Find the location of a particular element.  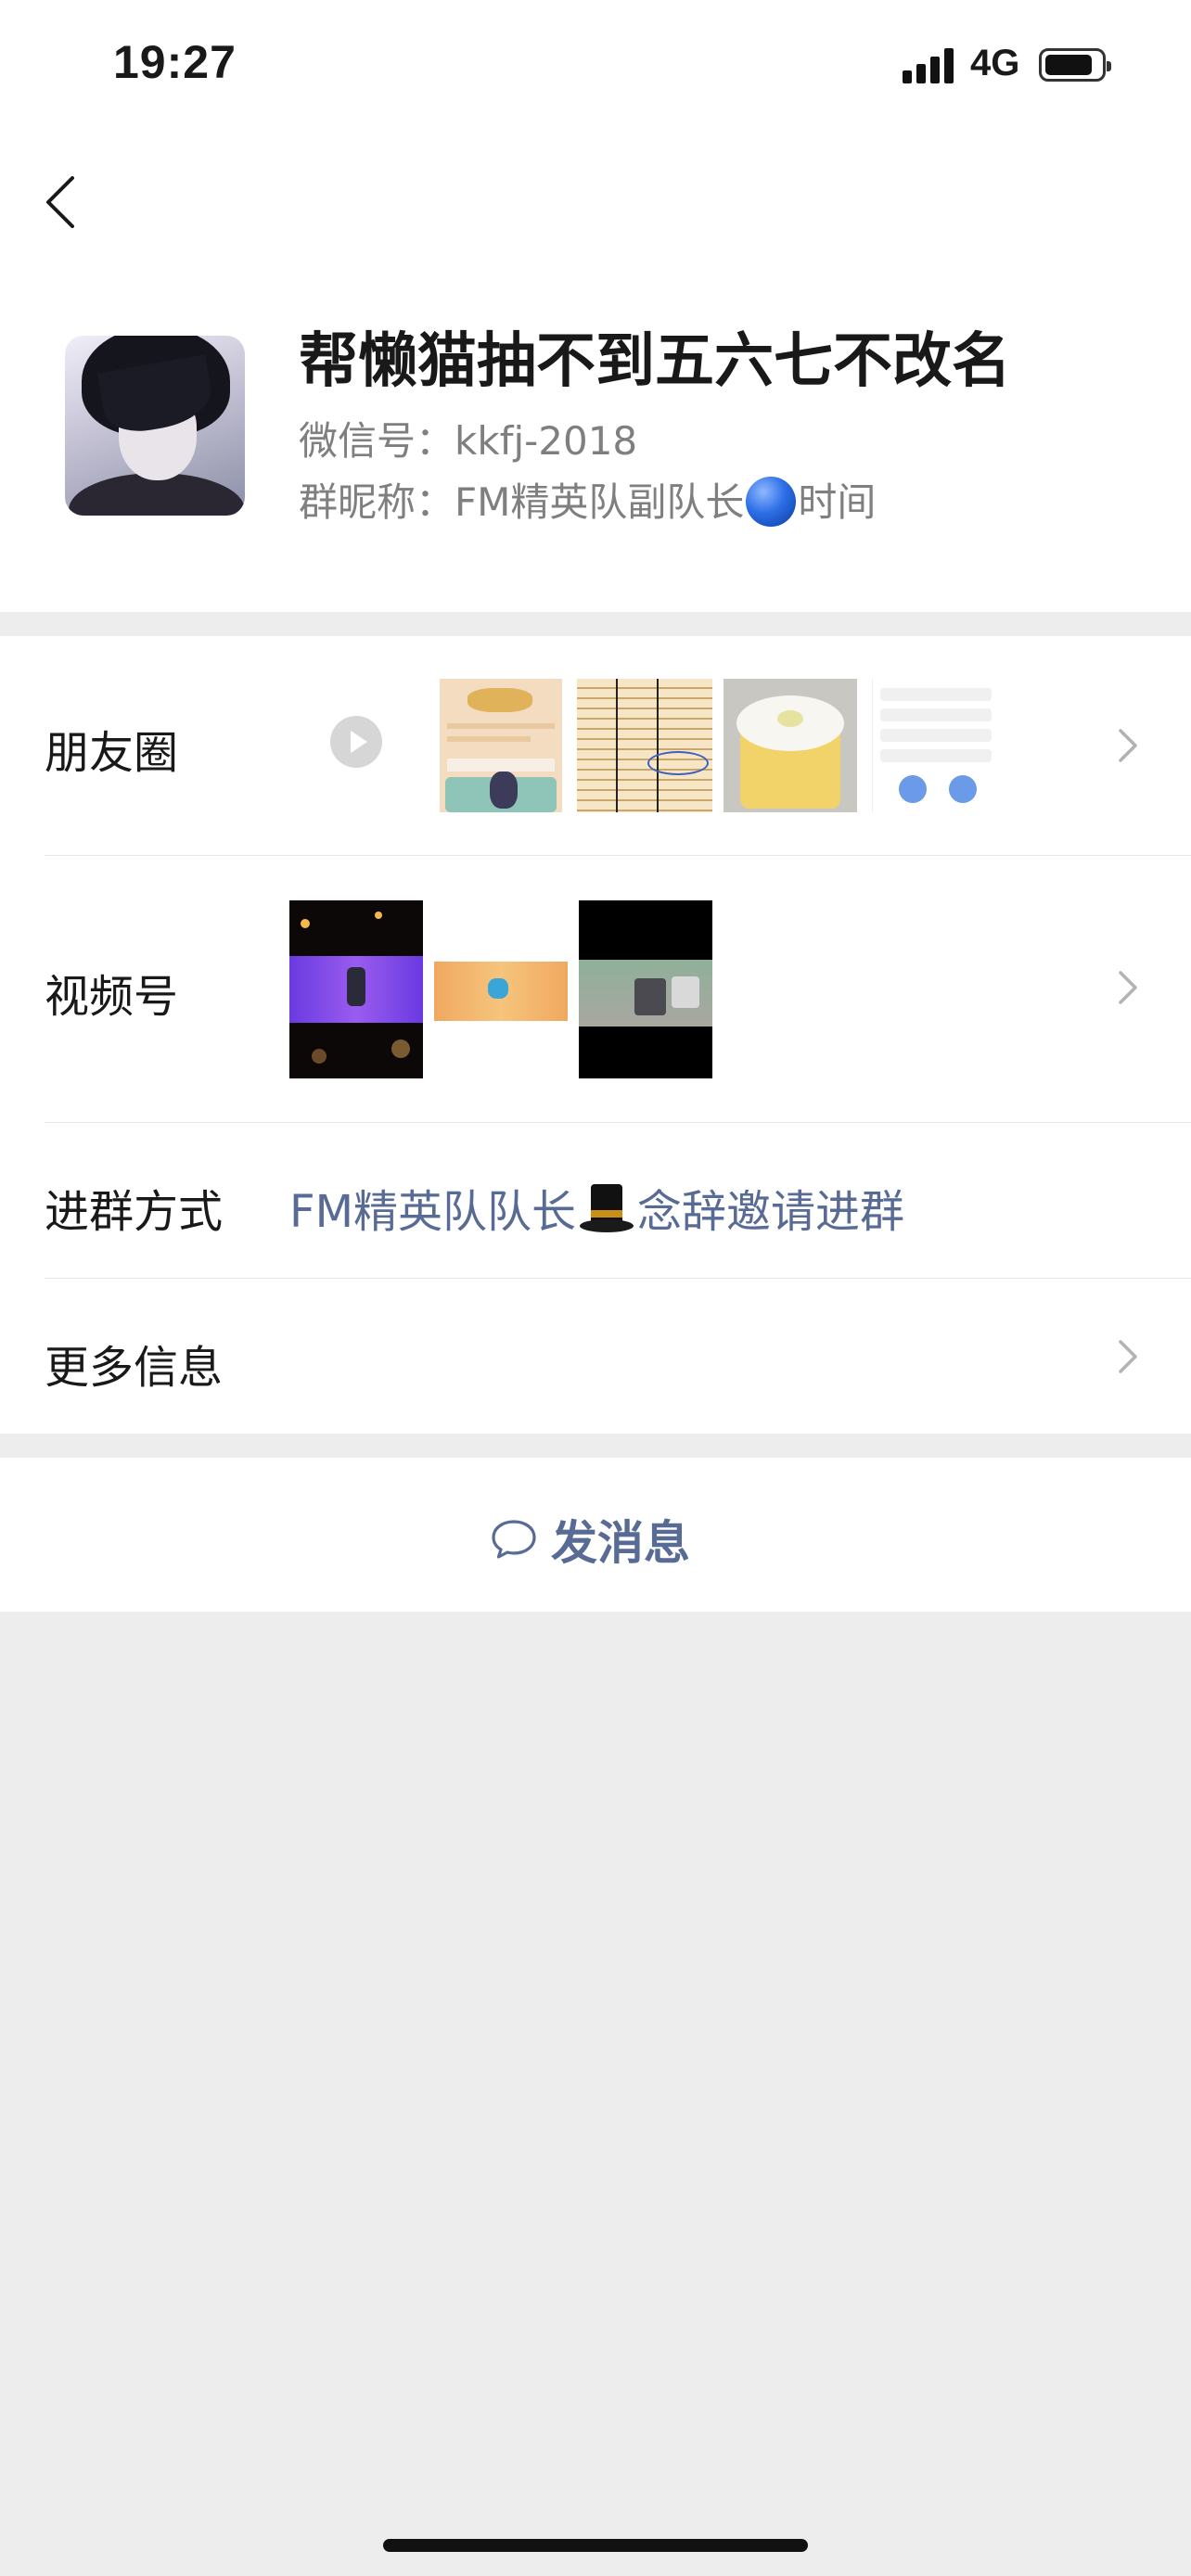

send-message-button: 发消息 is located at coordinates (595, 1535).